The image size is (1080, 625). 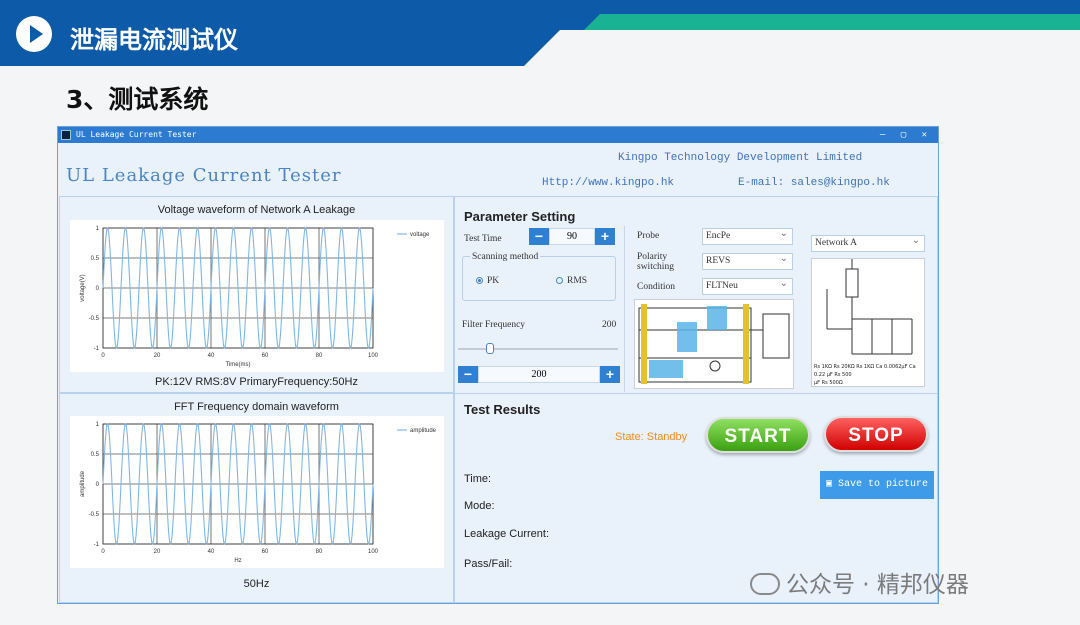 I want to click on y-axis-label: voltage(V), so click(x=83, y=287).